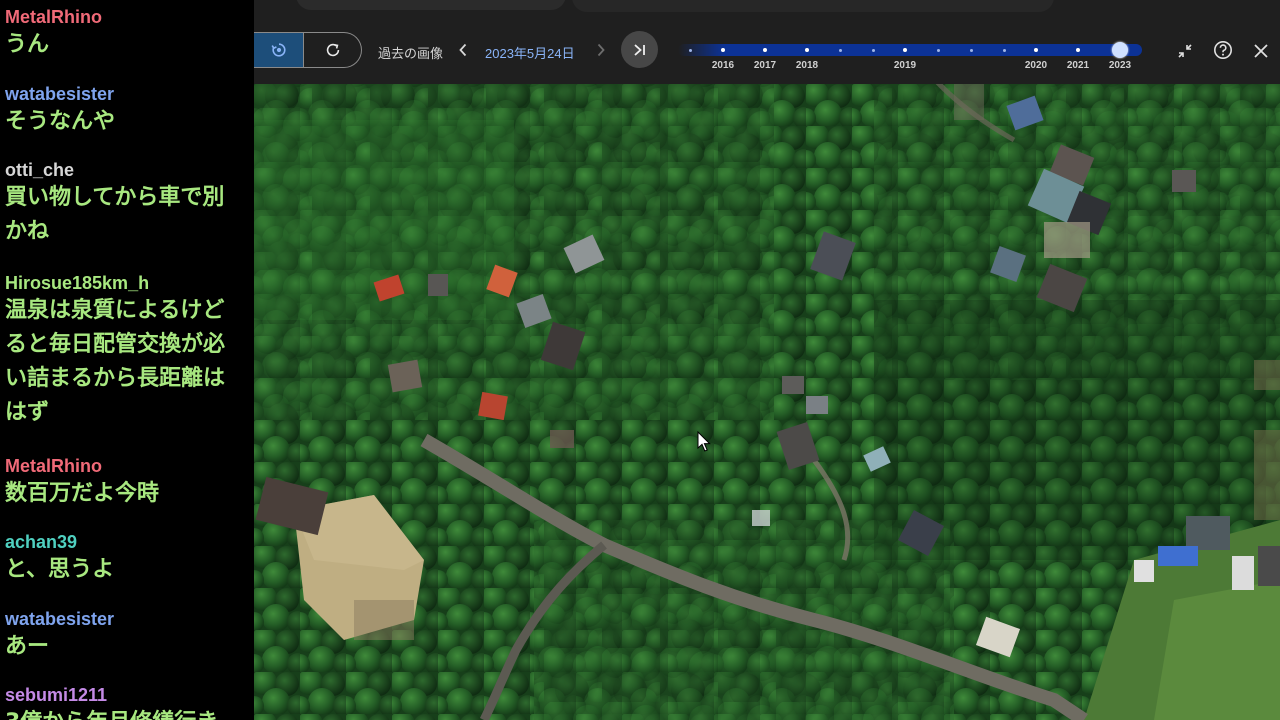 The width and height of the screenshot is (1280, 720). I want to click on collapse-button, so click(1185, 51).